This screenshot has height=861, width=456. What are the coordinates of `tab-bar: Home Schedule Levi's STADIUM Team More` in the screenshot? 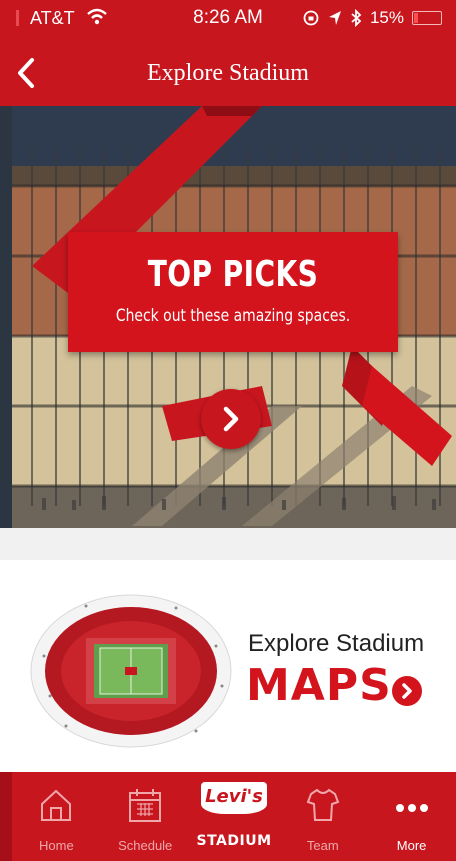 It's located at (234, 816).